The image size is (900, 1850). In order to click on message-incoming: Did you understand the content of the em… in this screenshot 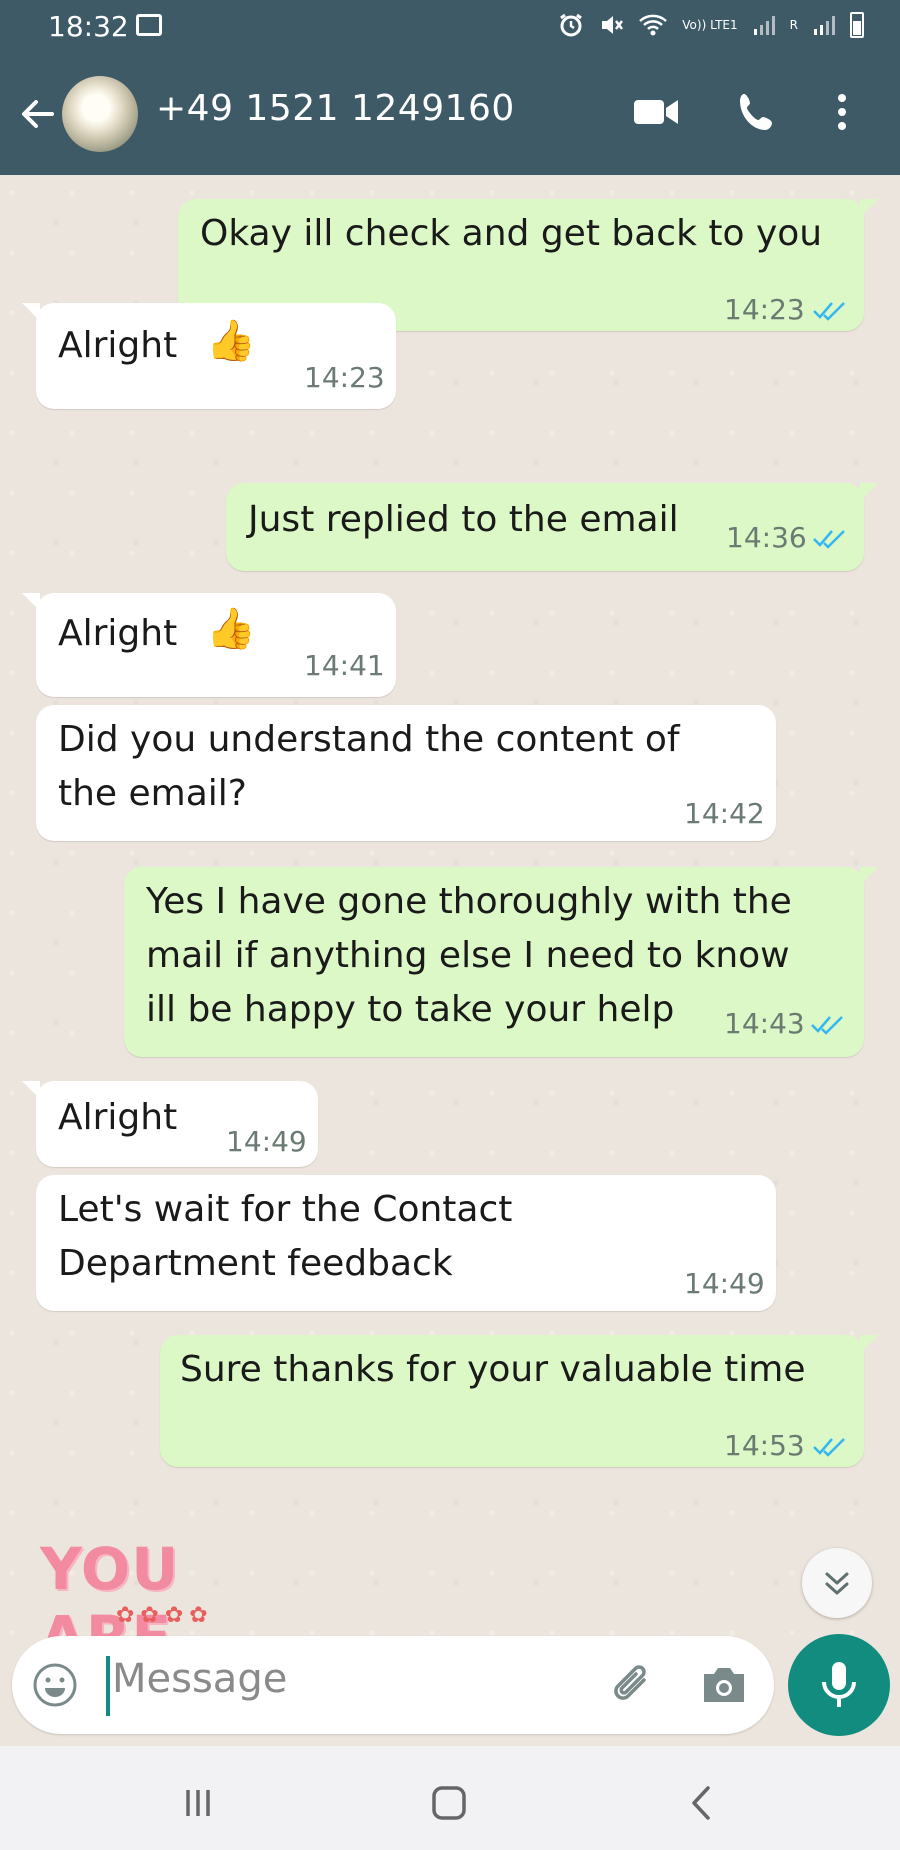, I will do `click(406, 773)`.